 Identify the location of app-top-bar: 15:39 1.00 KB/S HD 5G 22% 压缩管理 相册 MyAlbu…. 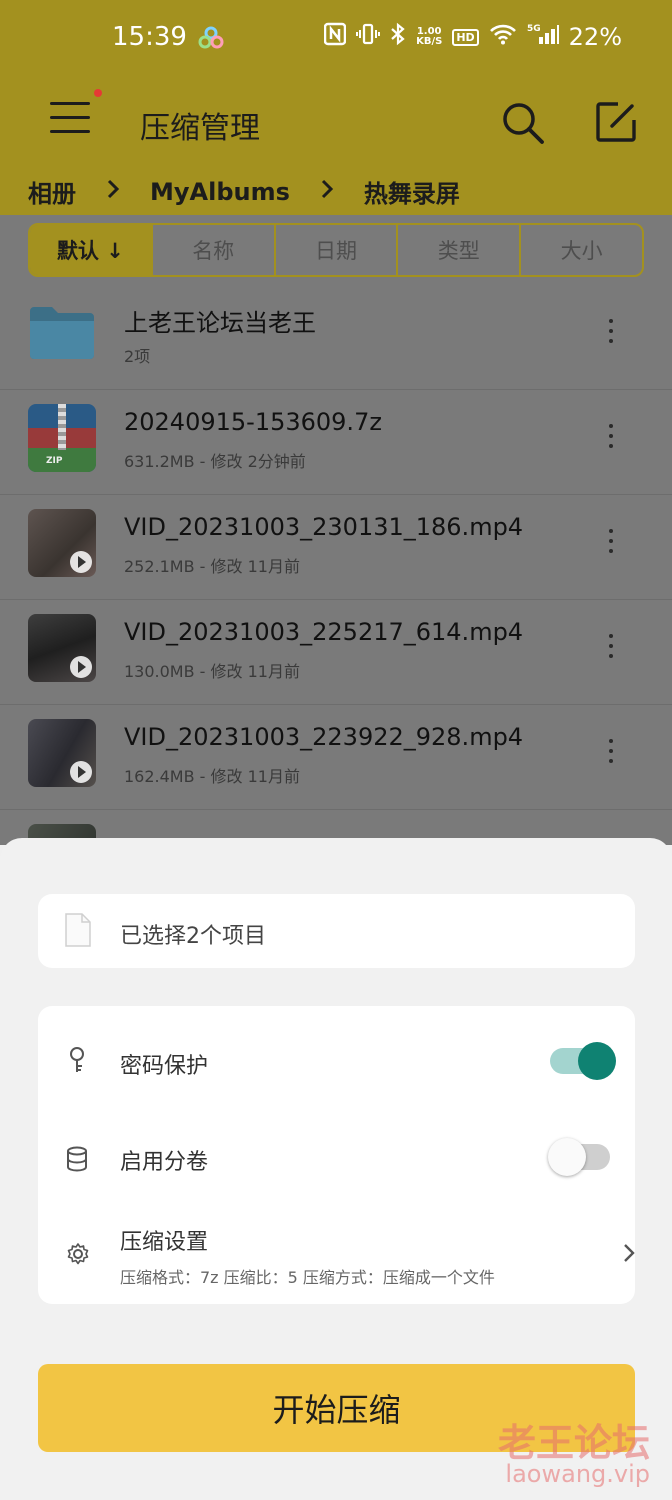
(336, 107).